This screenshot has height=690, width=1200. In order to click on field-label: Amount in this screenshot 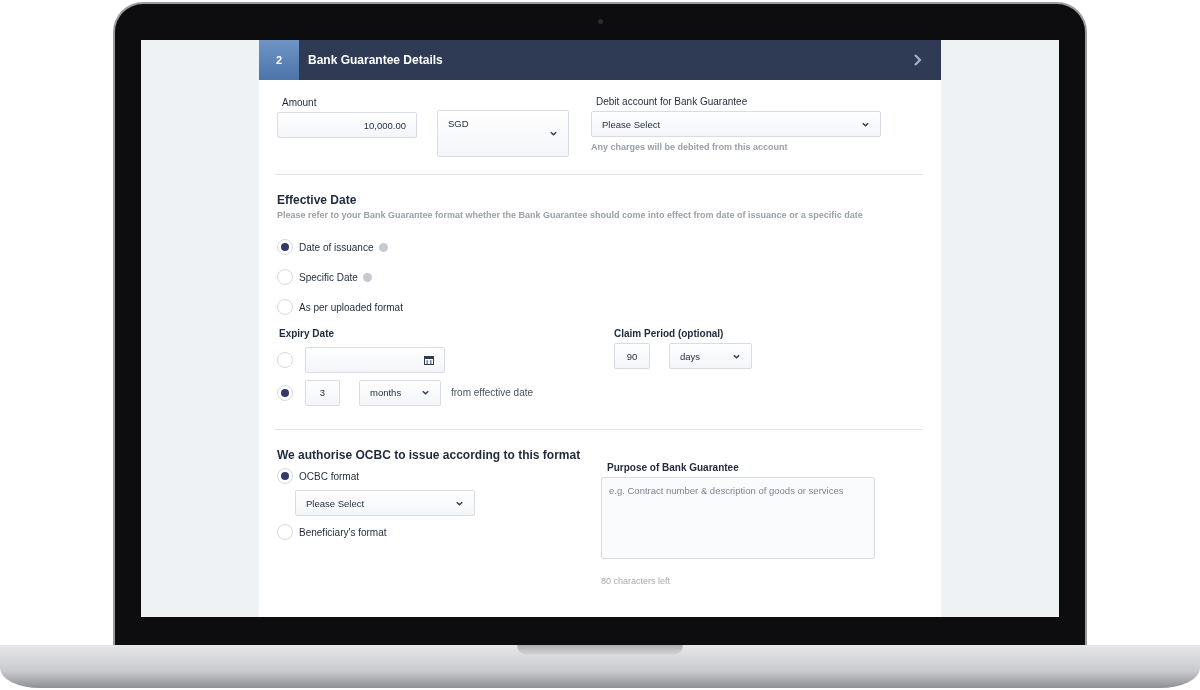, I will do `click(300, 102)`.